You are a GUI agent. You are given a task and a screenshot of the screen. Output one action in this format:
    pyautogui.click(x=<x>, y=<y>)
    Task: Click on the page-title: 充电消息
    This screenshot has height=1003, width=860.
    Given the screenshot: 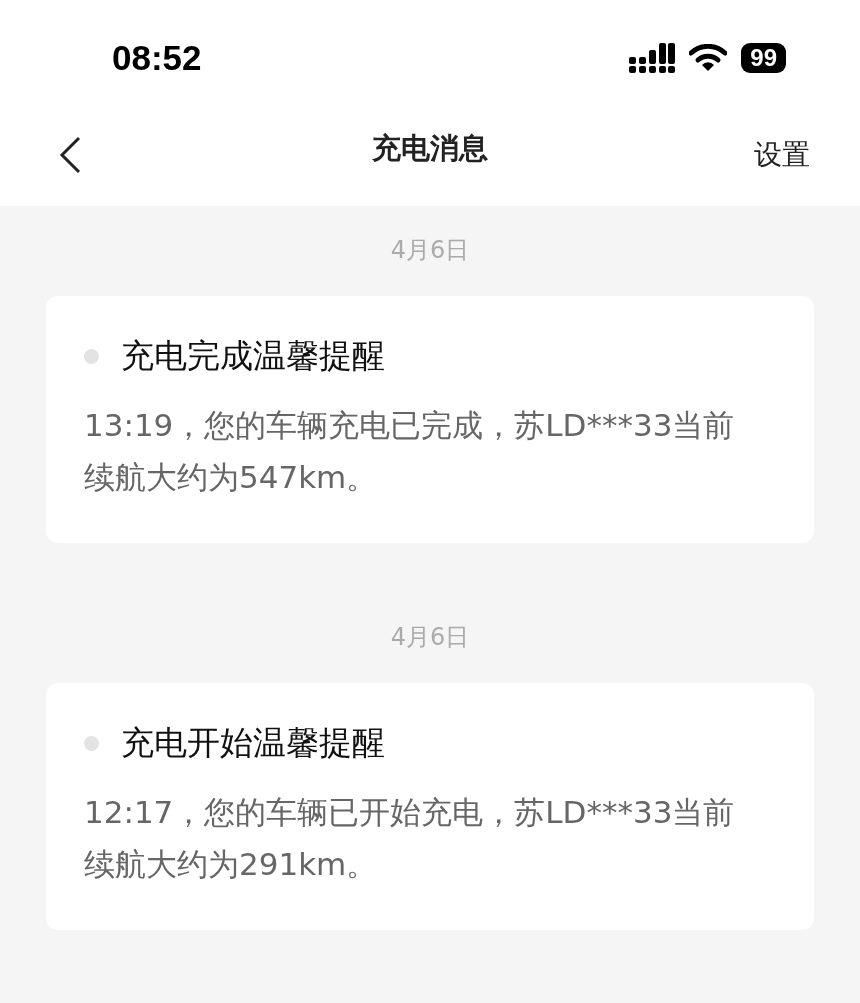 What is the action you would take?
    pyautogui.click(x=430, y=148)
    